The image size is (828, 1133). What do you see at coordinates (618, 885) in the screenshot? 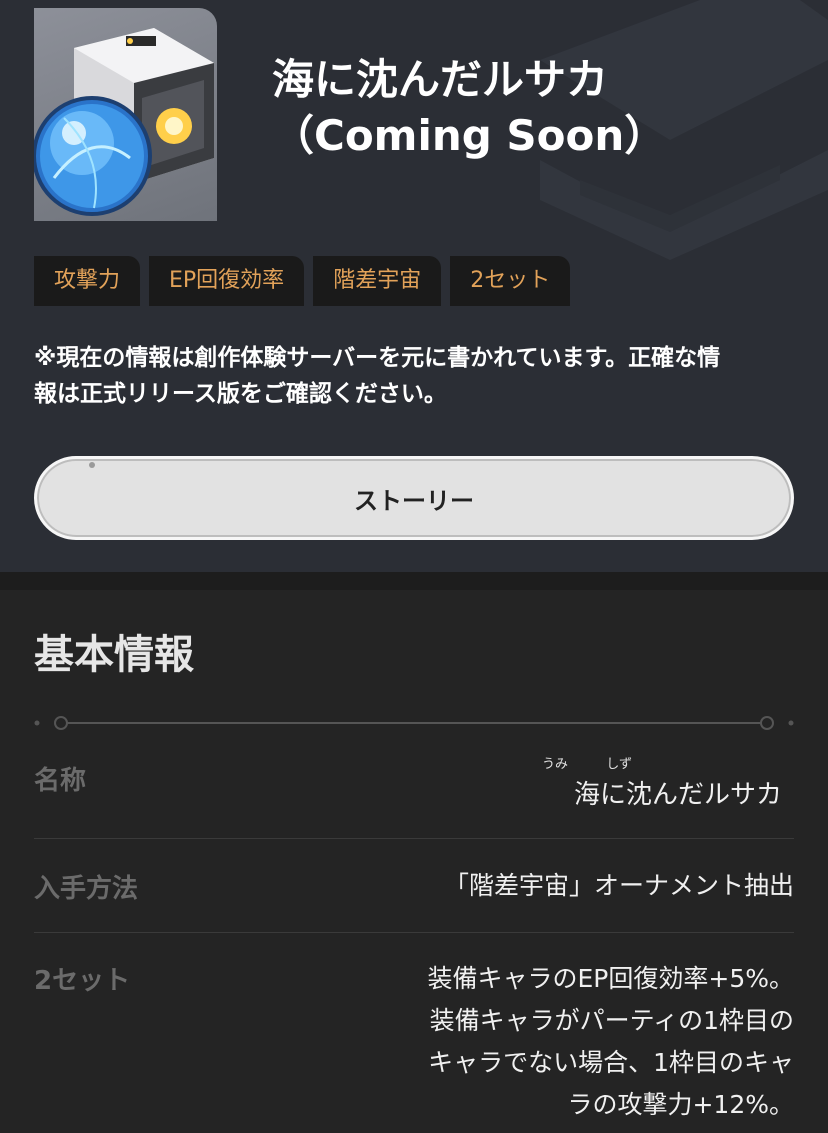
I see `acquisition-value: 「階差宇宙」オーナメント抽出` at bounding box center [618, 885].